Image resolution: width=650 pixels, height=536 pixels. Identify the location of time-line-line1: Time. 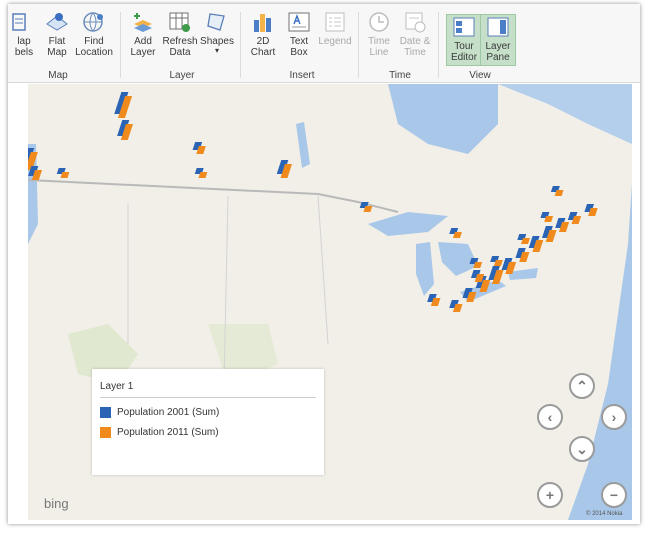
(379, 41).